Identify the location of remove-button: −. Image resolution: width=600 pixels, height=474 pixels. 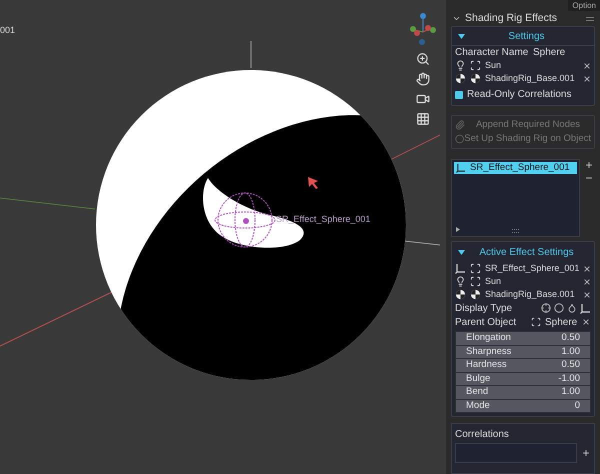
(589, 178).